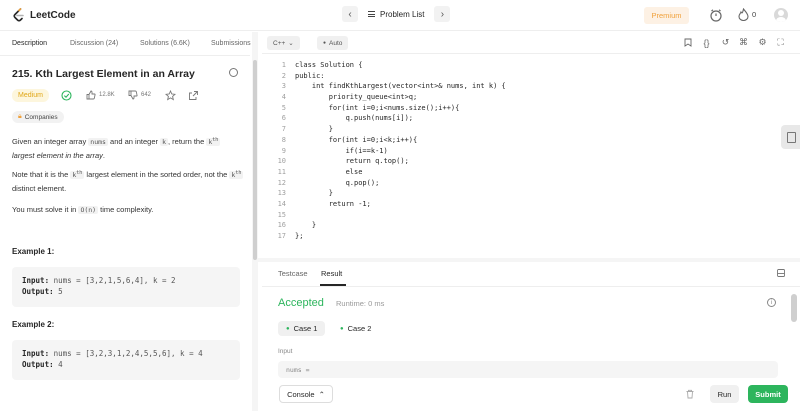 The image size is (800, 411). What do you see at coordinates (233, 72) in the screenshot?
I see `settings-icon` at bounding box center [233, 72].